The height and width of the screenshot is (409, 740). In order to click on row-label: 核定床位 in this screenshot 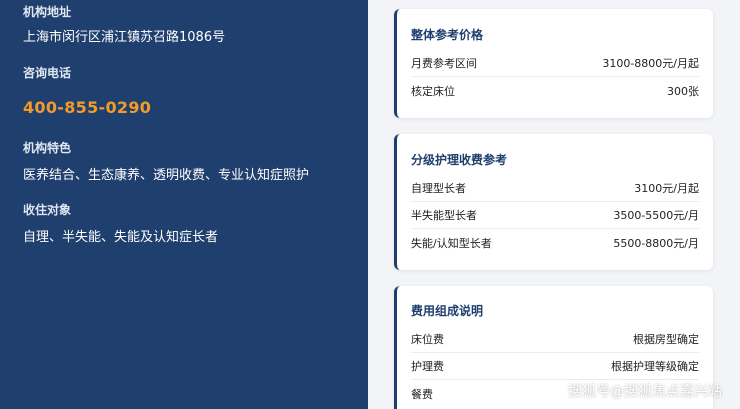, I will do `click(433, 91)`.